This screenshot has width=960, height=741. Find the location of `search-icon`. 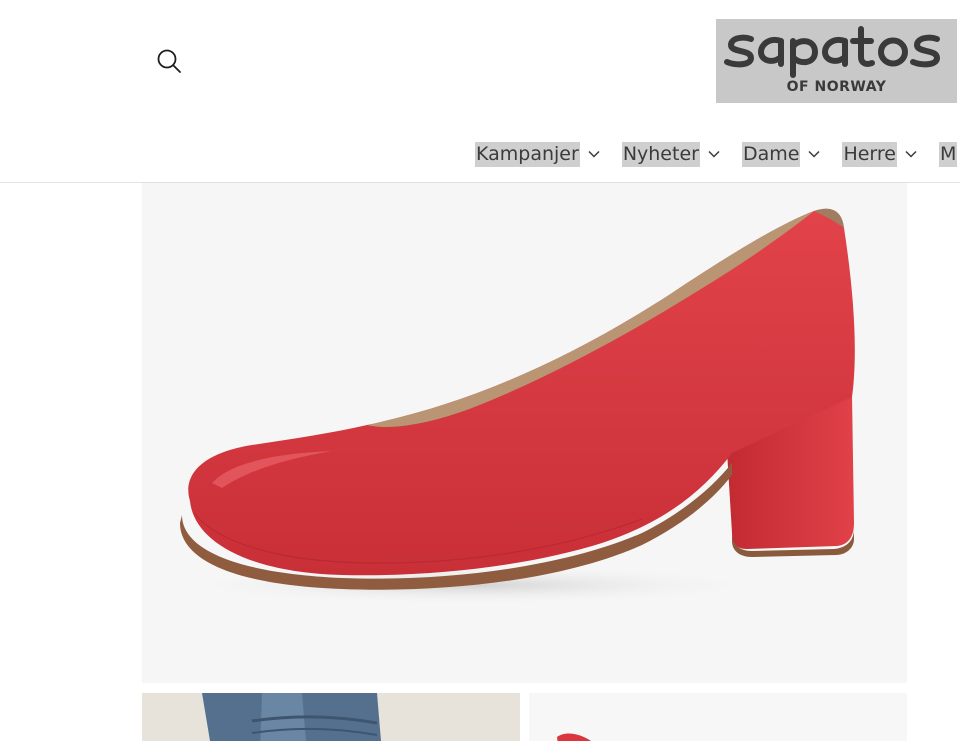

search-icon is located at coordinates (169, 61).